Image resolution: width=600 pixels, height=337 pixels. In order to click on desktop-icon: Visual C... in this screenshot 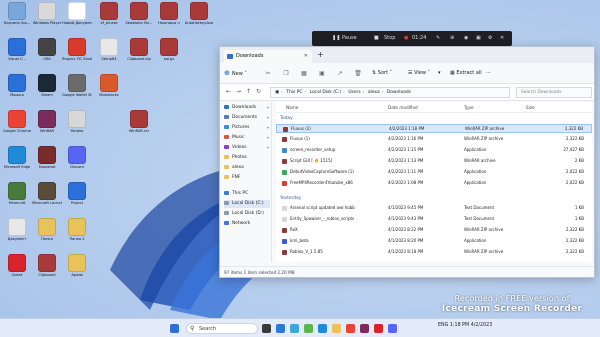, I will do `click(17, 49)`.